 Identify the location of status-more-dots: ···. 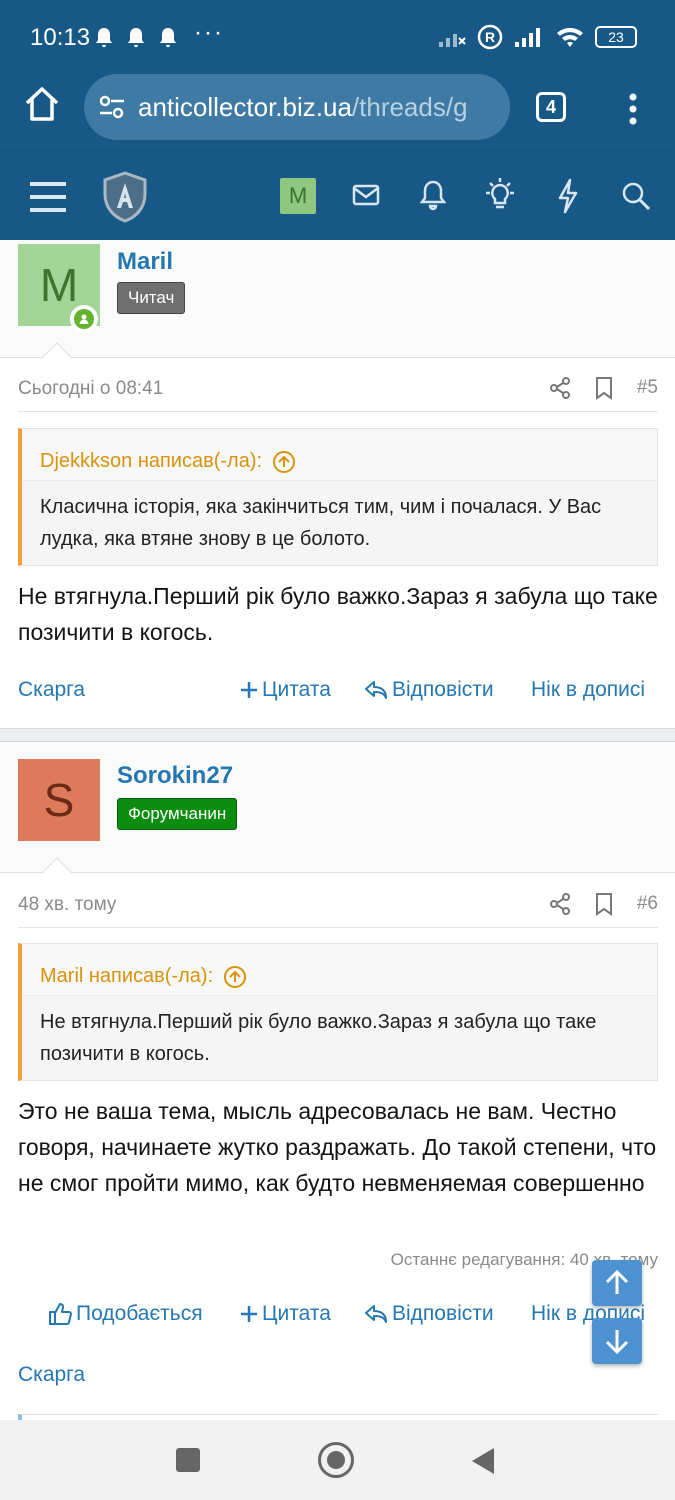
(209, 32).